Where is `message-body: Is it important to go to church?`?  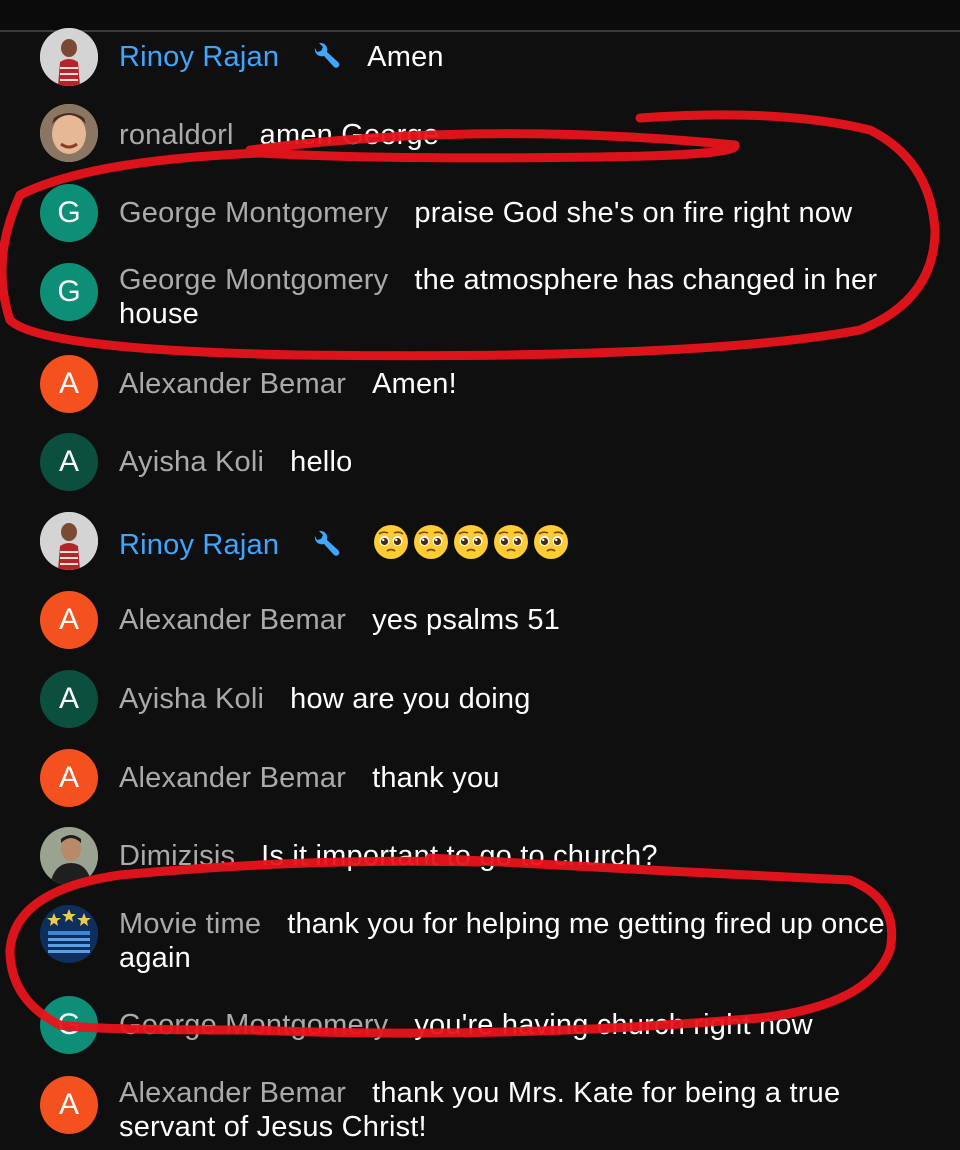
message-body: Is it important to go to church? is located at coordinates (459, 856).